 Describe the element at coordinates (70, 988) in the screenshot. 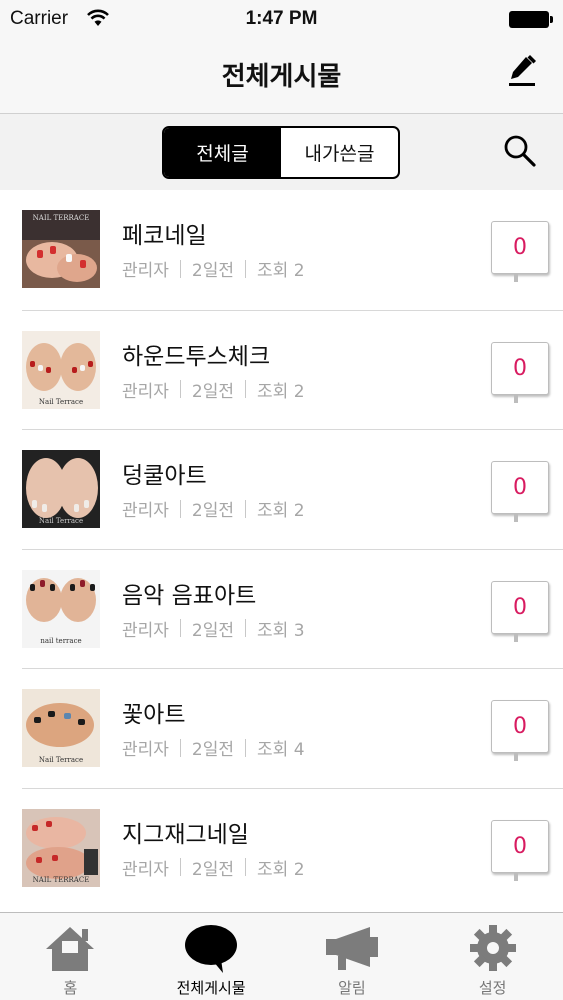

I see `tab-label: 홈` at that location.